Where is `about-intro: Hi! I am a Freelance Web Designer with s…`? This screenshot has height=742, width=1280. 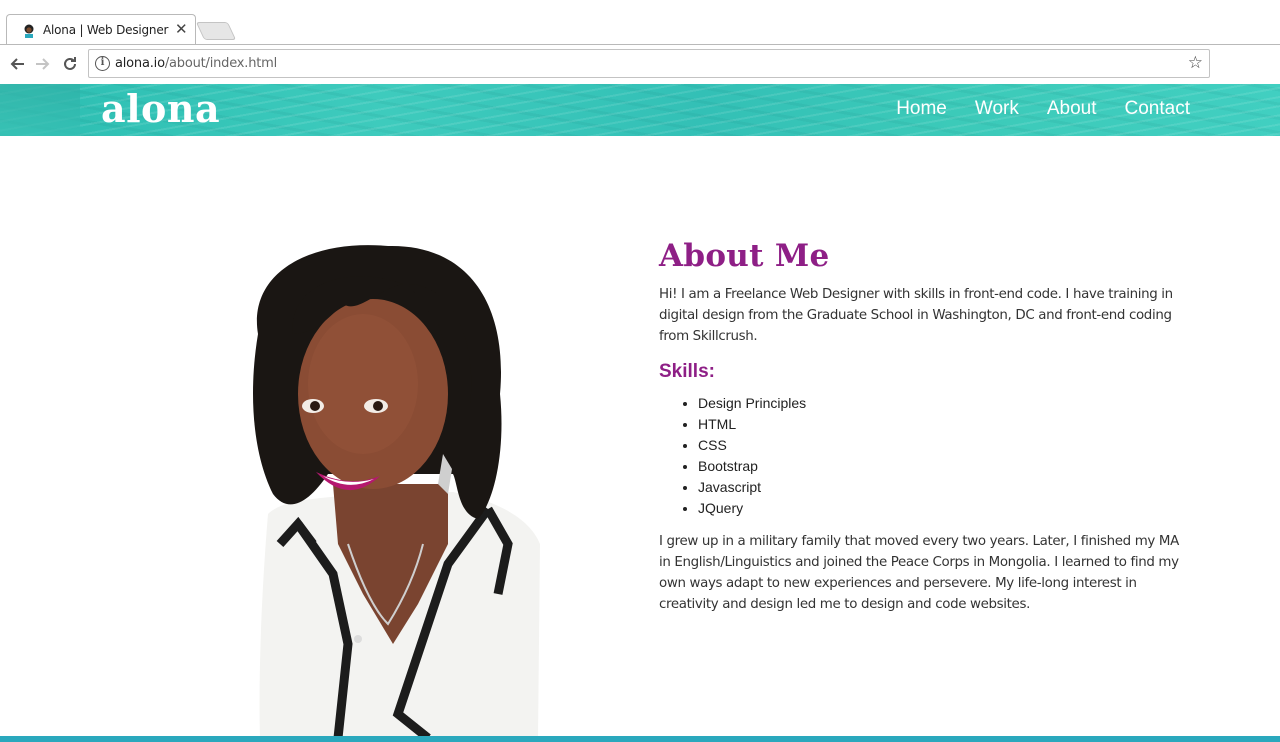 about-intro: Hi! I am a Freelance Web Designer with s… is located at coordinates (916, 315).